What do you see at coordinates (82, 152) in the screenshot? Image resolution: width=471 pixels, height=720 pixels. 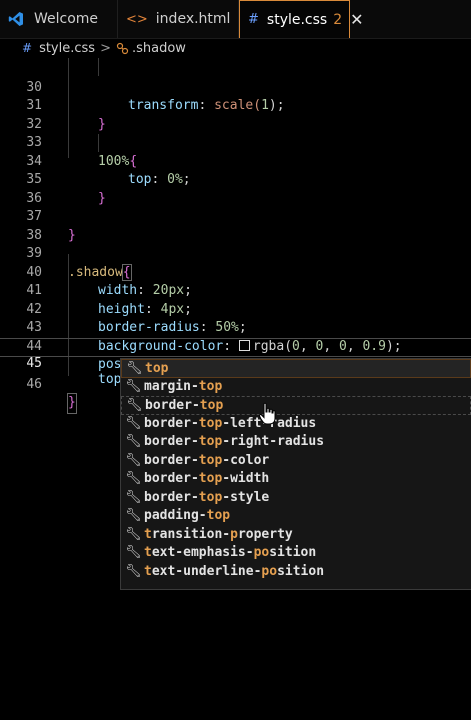 I see `code-line: 33 100%{` at bounding box center [82, 152].